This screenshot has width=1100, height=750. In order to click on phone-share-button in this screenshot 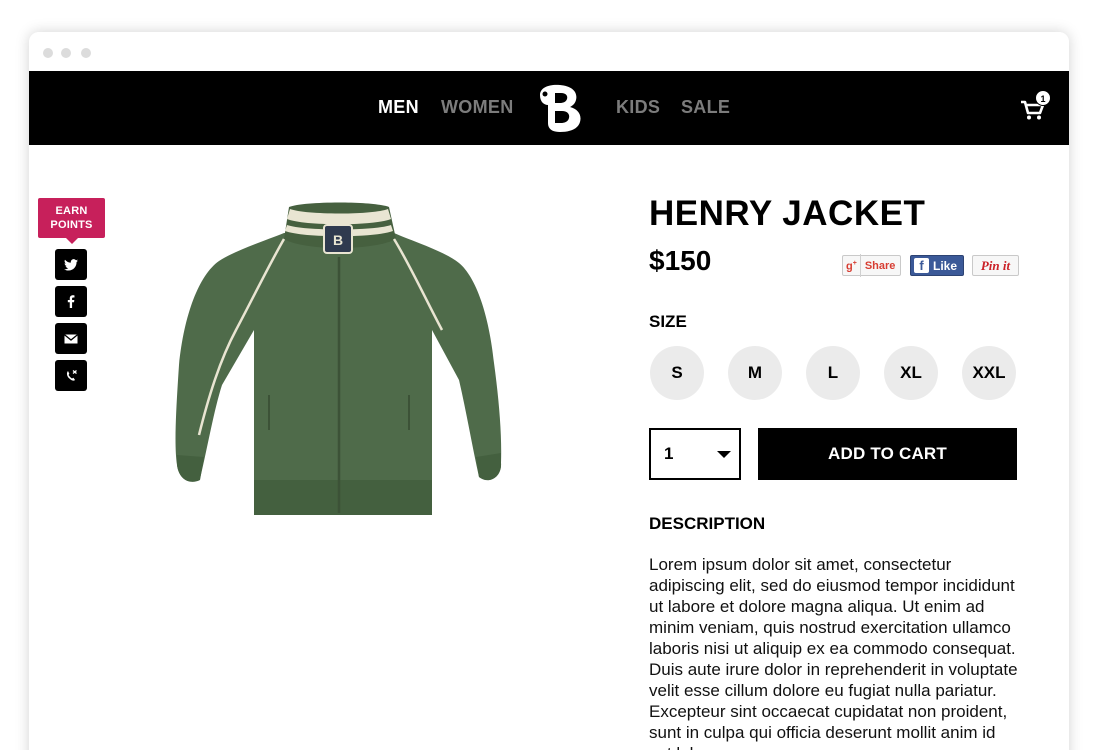, I will do `click(71, 375)`.